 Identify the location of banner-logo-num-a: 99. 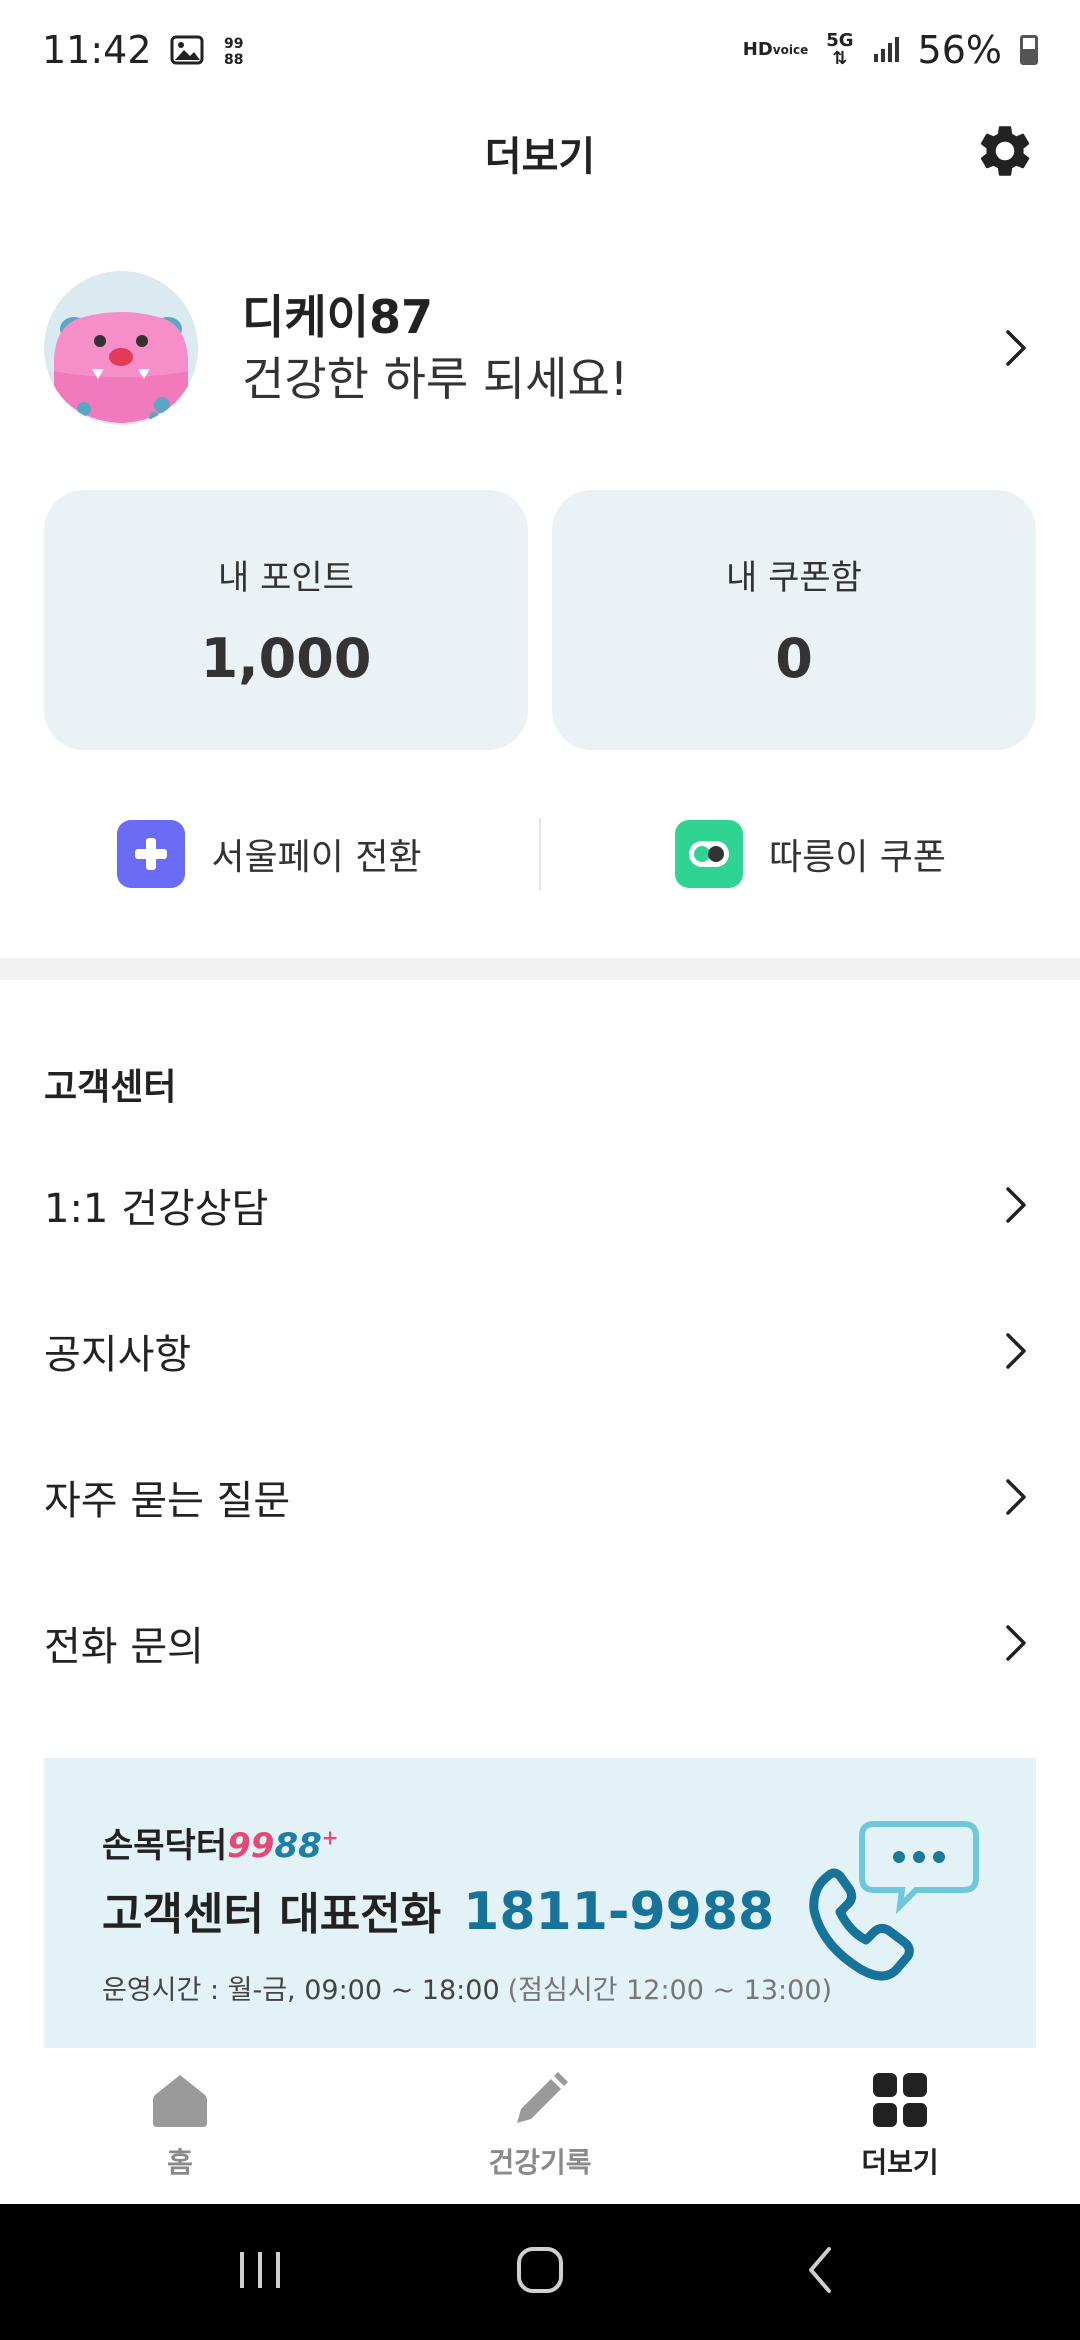
(251, 1846).